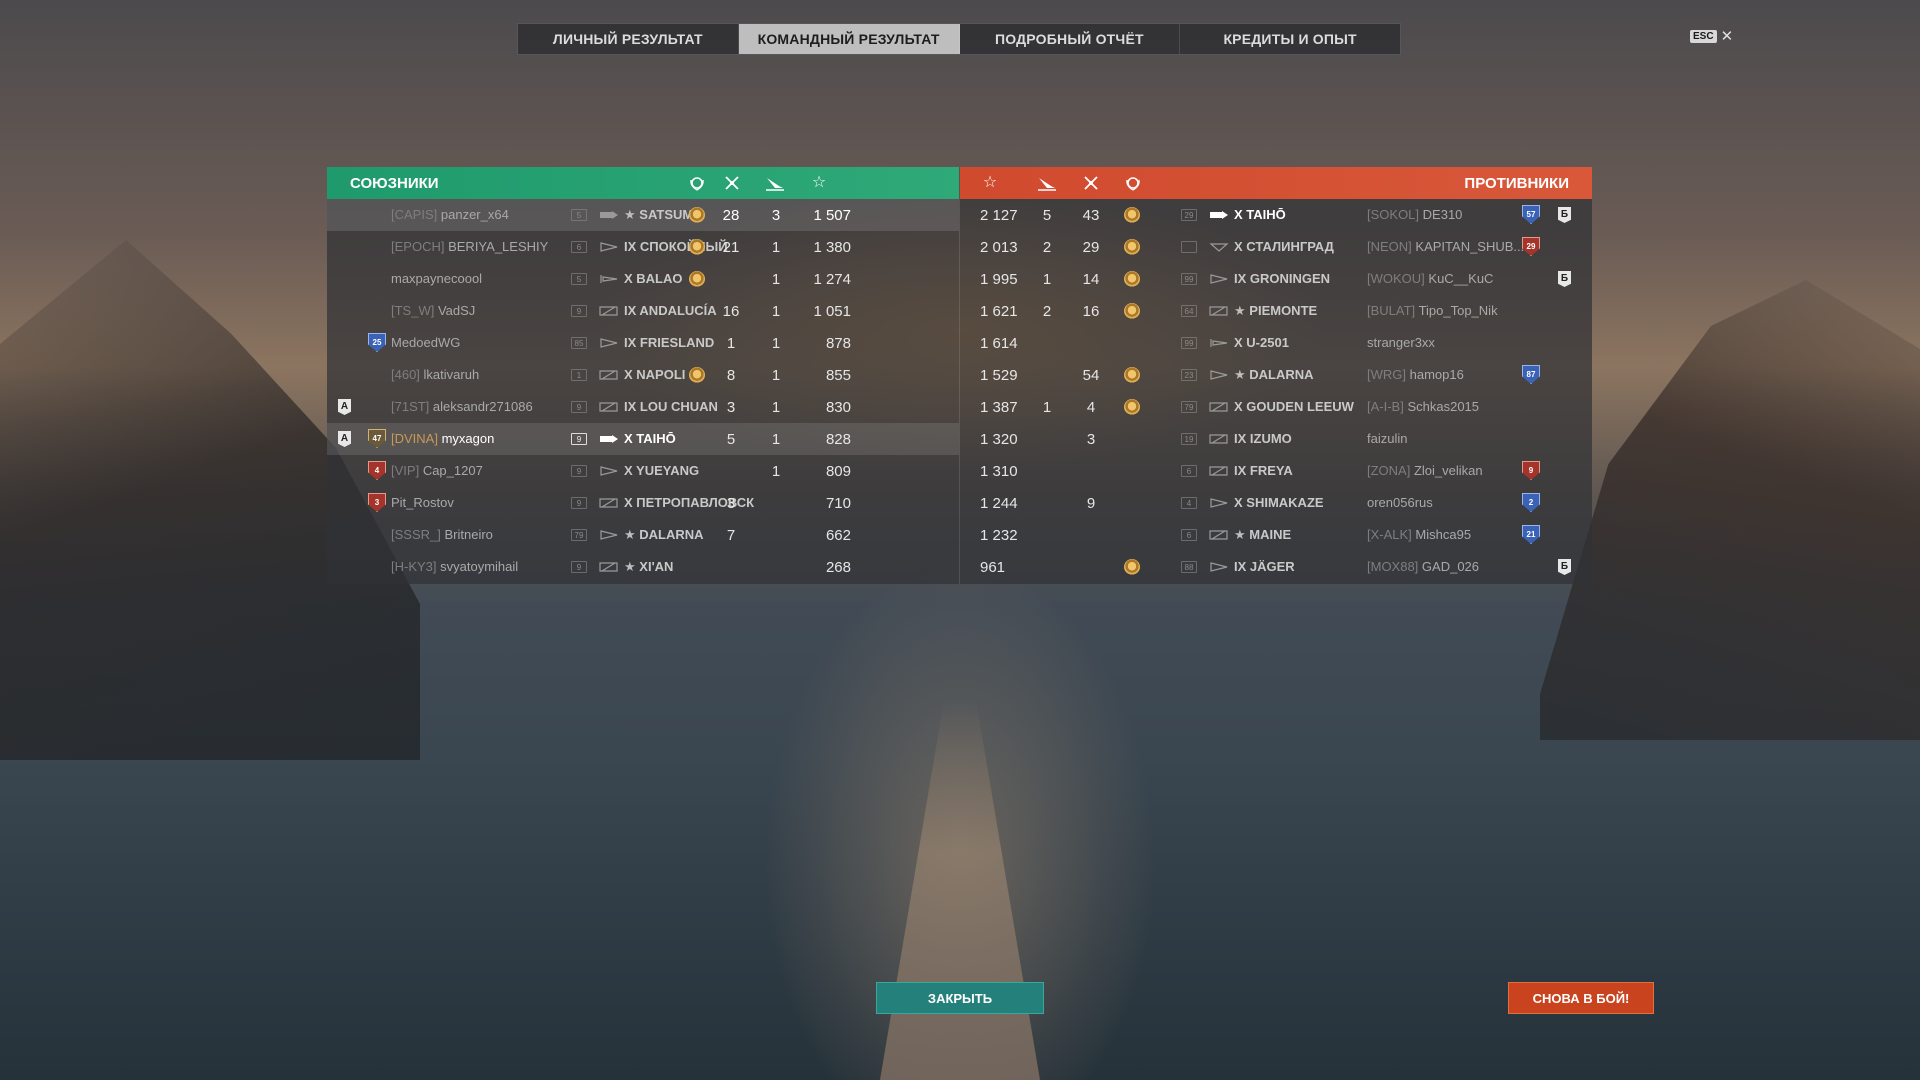 The width and height of the screenshot is (1920, 1080). What do you see at coordinates (670, 310) in the screenshot?
I see `ship-cell: IX ANDALUCÍA` at bounding box center [670, 310].